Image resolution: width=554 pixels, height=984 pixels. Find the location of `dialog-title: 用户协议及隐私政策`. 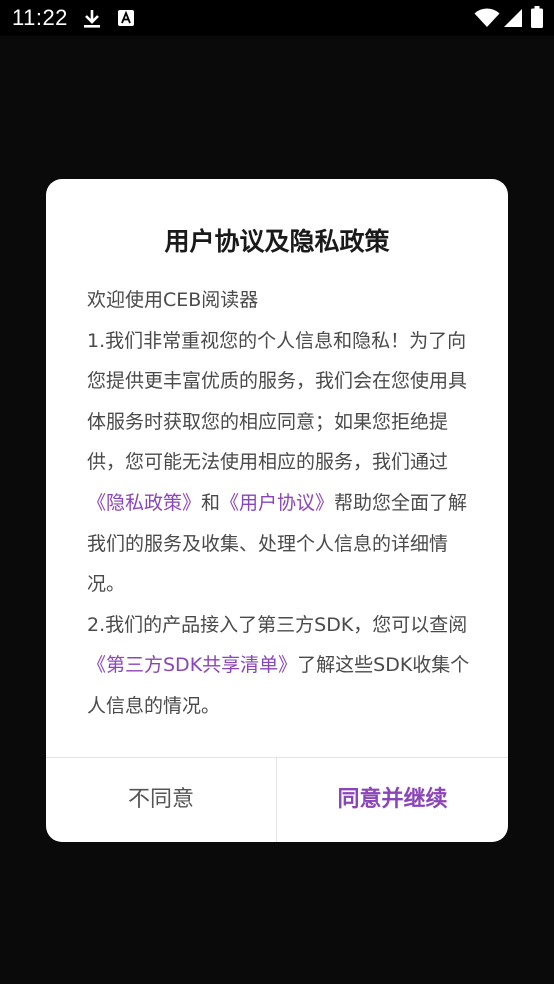

dialog-title: 用户协议及隐私政策 is located at coordinates (277, 241).